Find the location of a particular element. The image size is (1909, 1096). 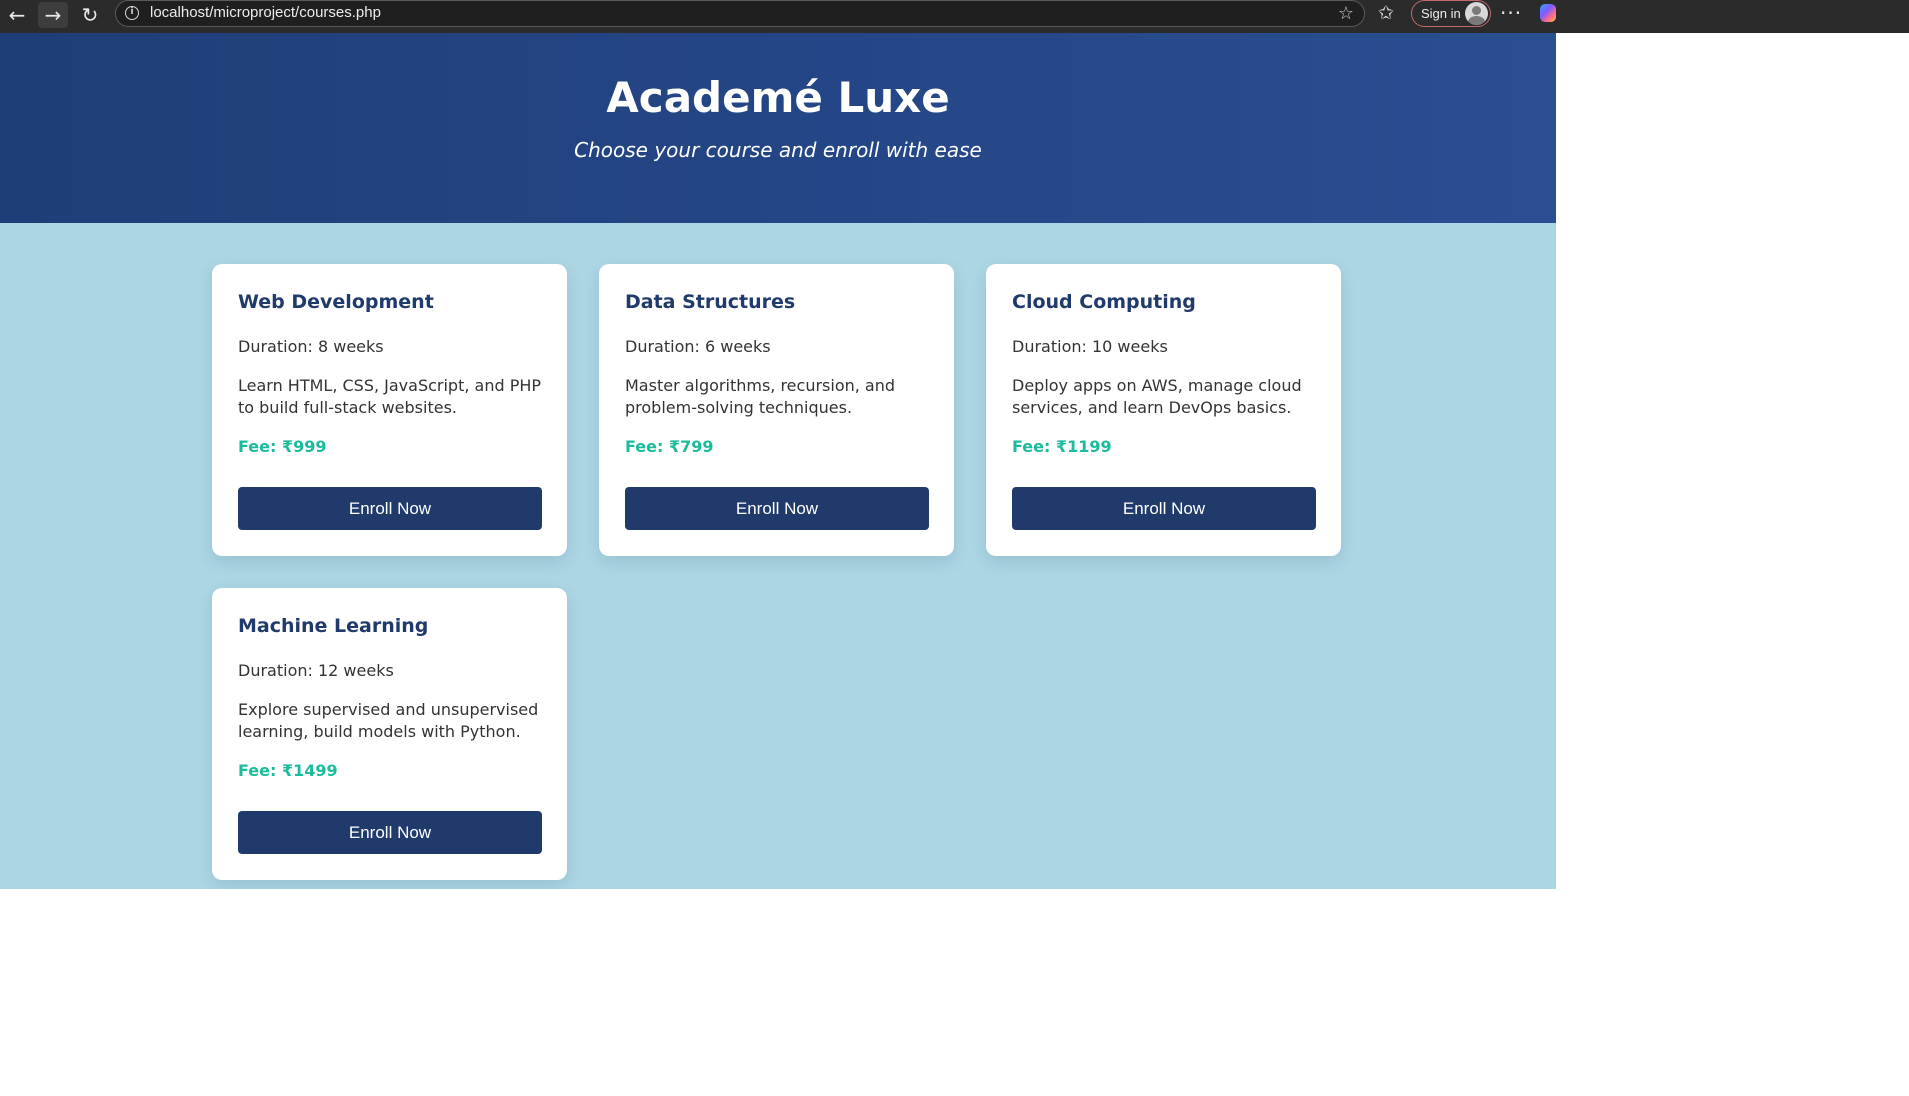

sign-in-button: Sign in is located at coordinates (1451, 13).